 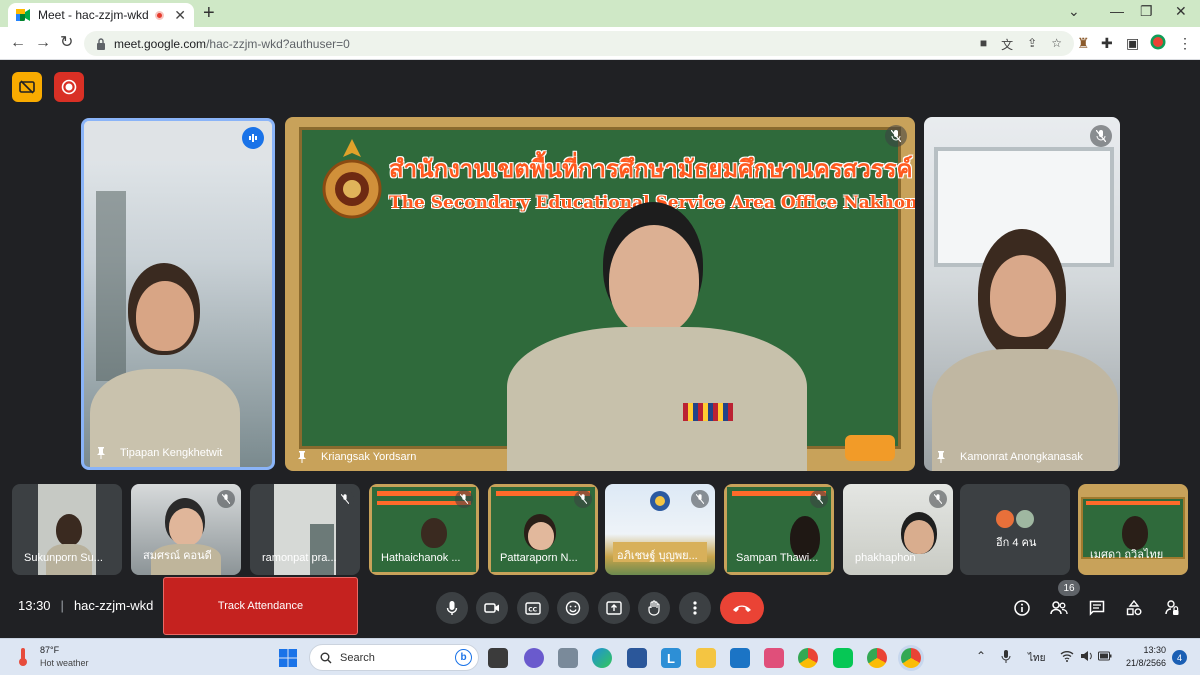 I want to click on weather-desc: Hot weather, so click(x=64, y=663).